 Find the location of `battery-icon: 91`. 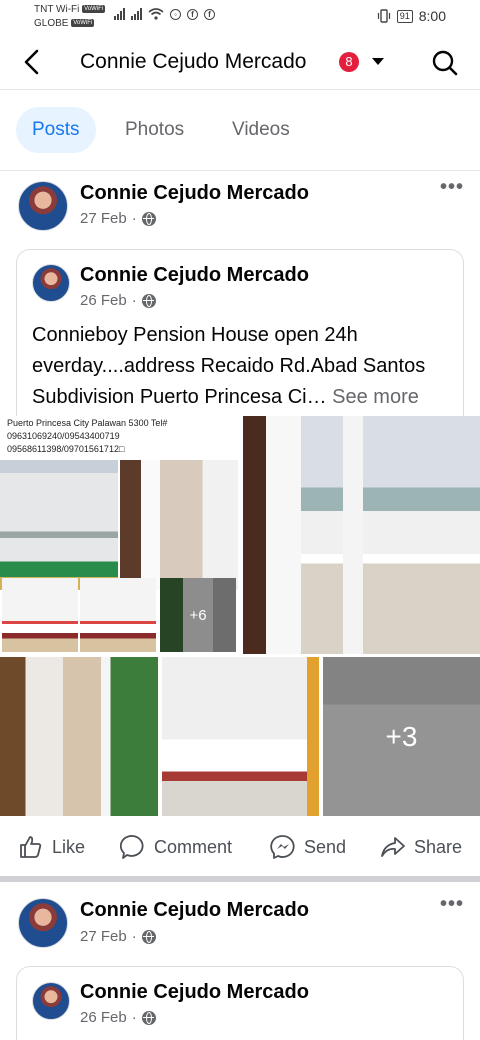

battery-icon: 91 is located at coordinates (404, 16).